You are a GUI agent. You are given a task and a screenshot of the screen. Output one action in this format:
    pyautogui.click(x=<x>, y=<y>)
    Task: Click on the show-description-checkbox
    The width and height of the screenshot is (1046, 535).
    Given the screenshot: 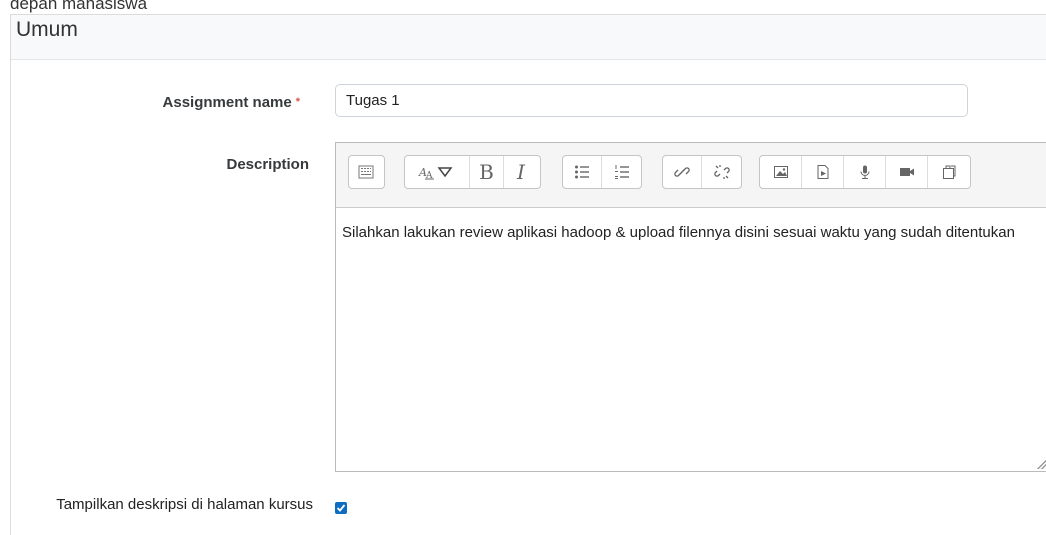 What is the action you would take?
    pyautogui.click(x=341, y=508)
    